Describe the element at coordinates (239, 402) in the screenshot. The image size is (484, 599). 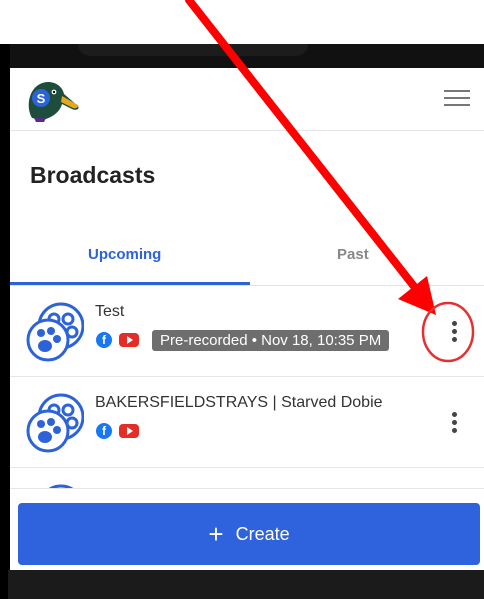
I see `broadcast-title: BAKERSFIELDSTRAYS | Starved Dobie` at that location.